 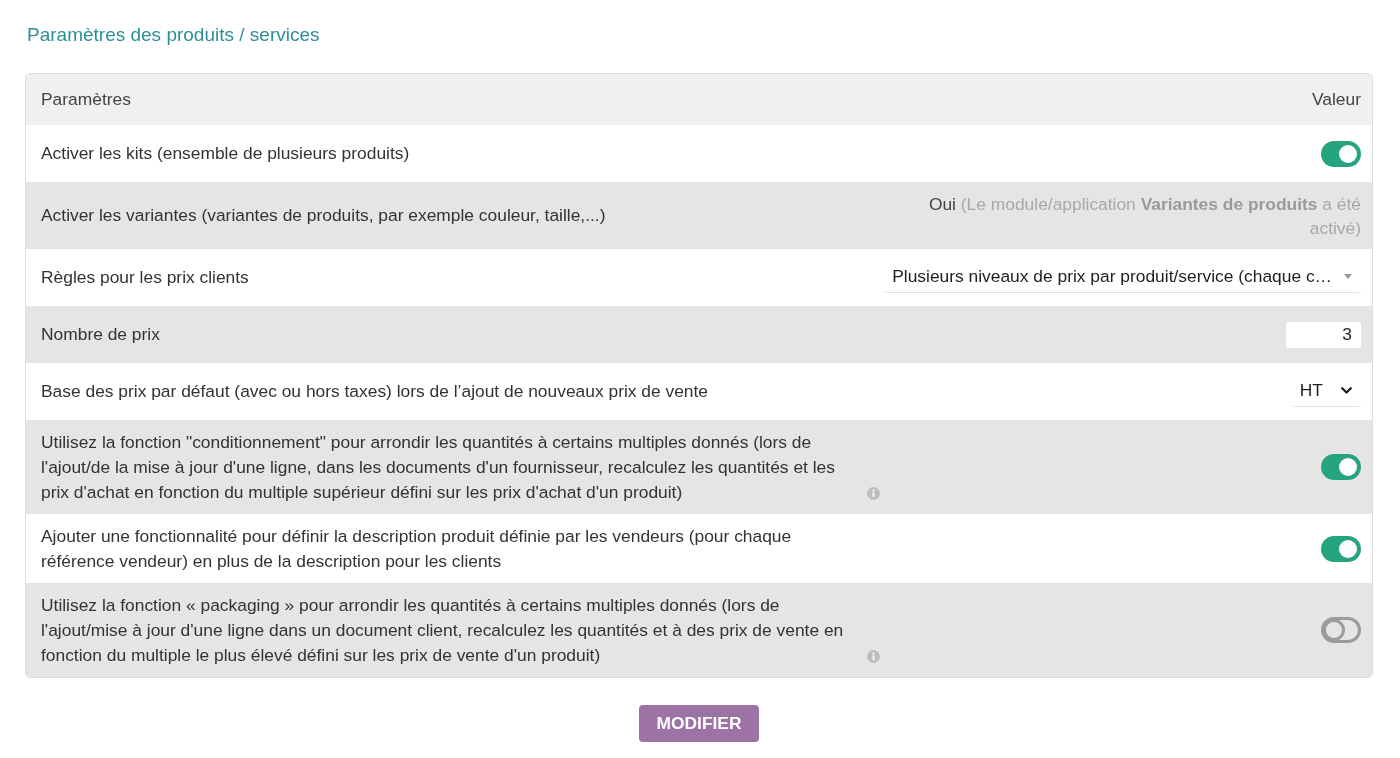 I want to click on setting-label: Ajouter une fonctionnalité pour définir la description produit définie par les vendeurs (pour chaque référence vendeur) en plus de la description pour les clients, so click(x=417, y=548).